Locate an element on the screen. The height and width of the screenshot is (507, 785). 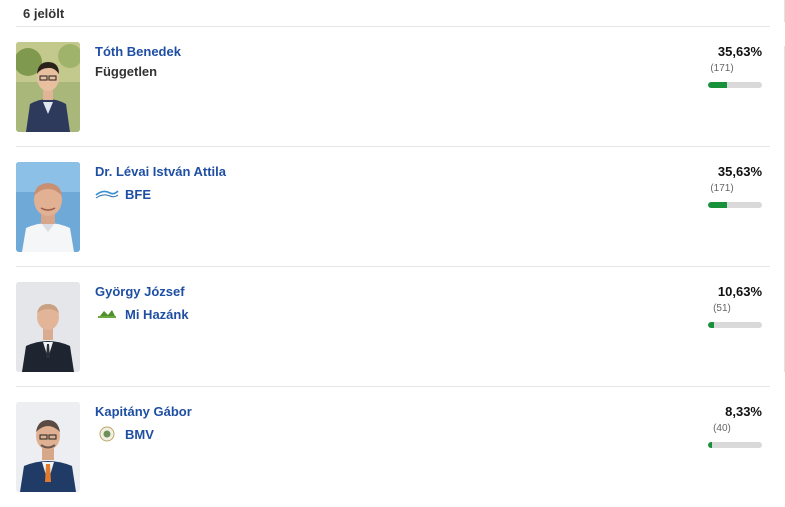
candidate-name: György József is located at coordinates (140, 291).